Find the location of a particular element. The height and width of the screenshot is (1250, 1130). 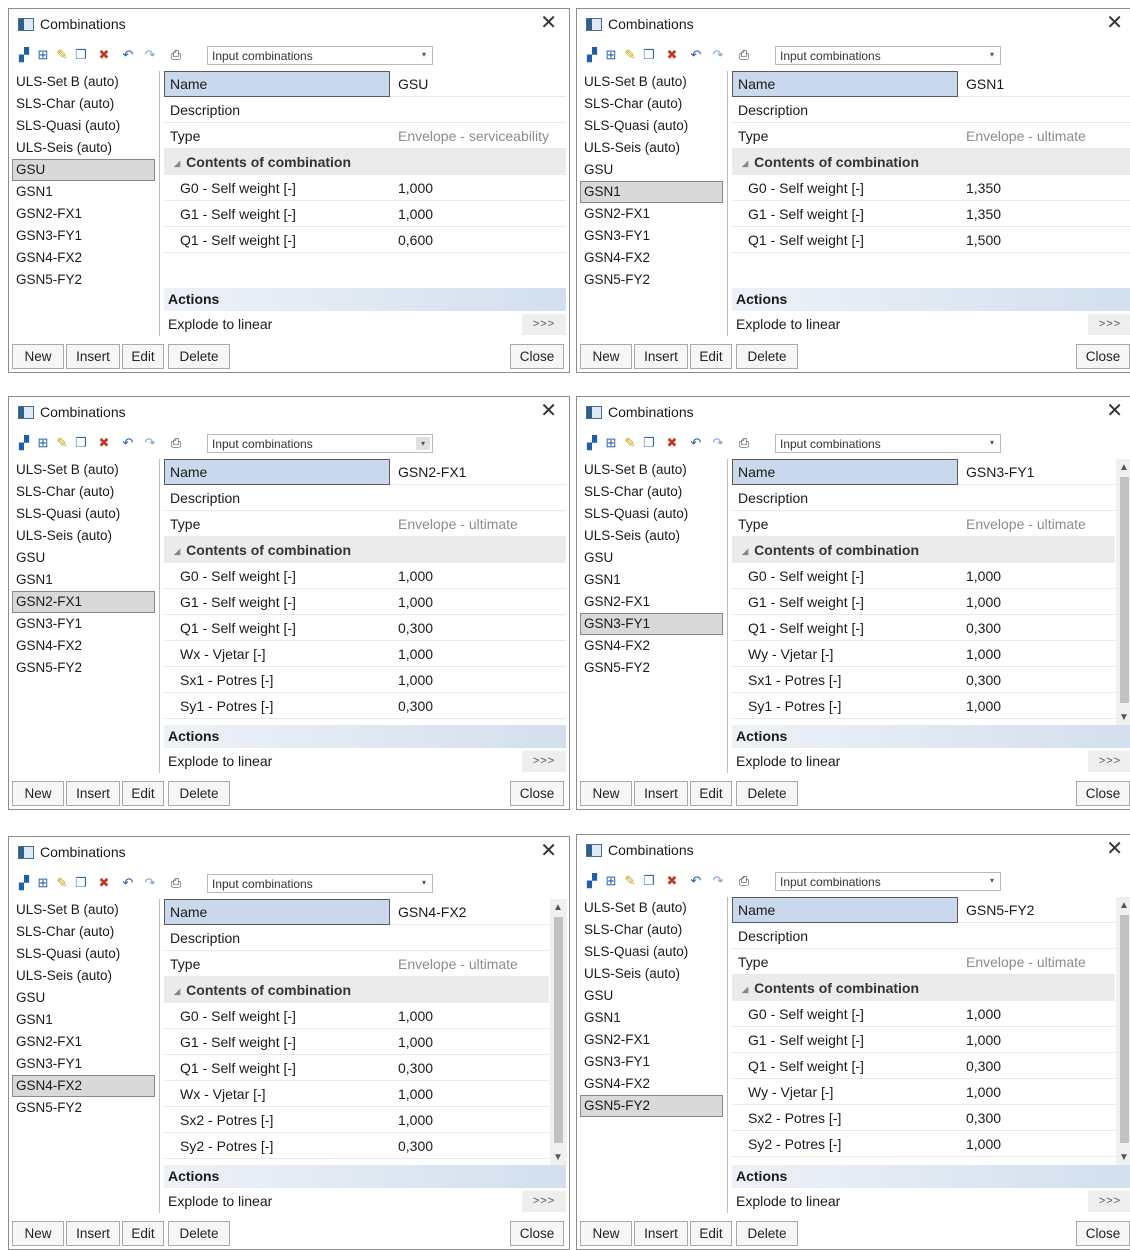

scrollbar-thumb is located at coordinates (1124, 1029).